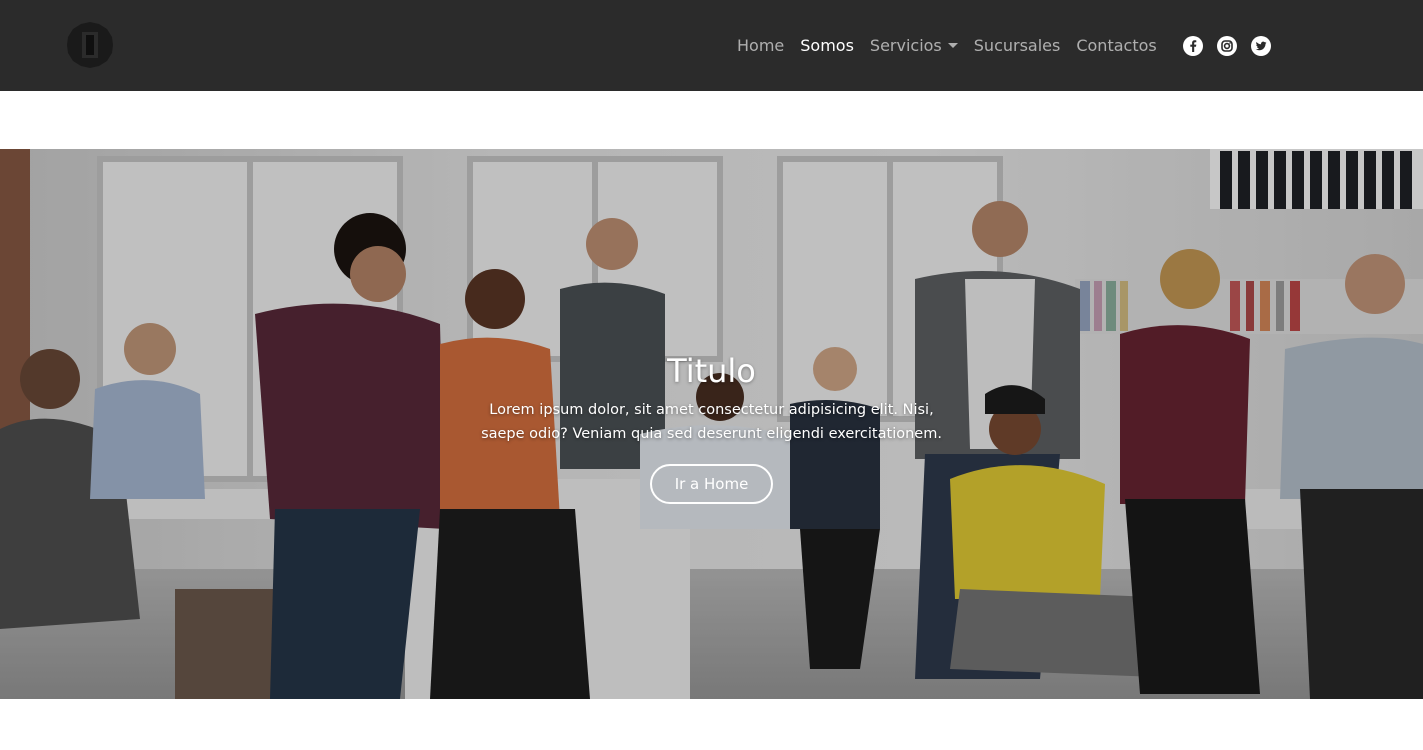 This screenshot has height=750, width=1423. Describe the element at coordinates (1192, 45) in the screenshot. I see `facebook-icon` at that location.